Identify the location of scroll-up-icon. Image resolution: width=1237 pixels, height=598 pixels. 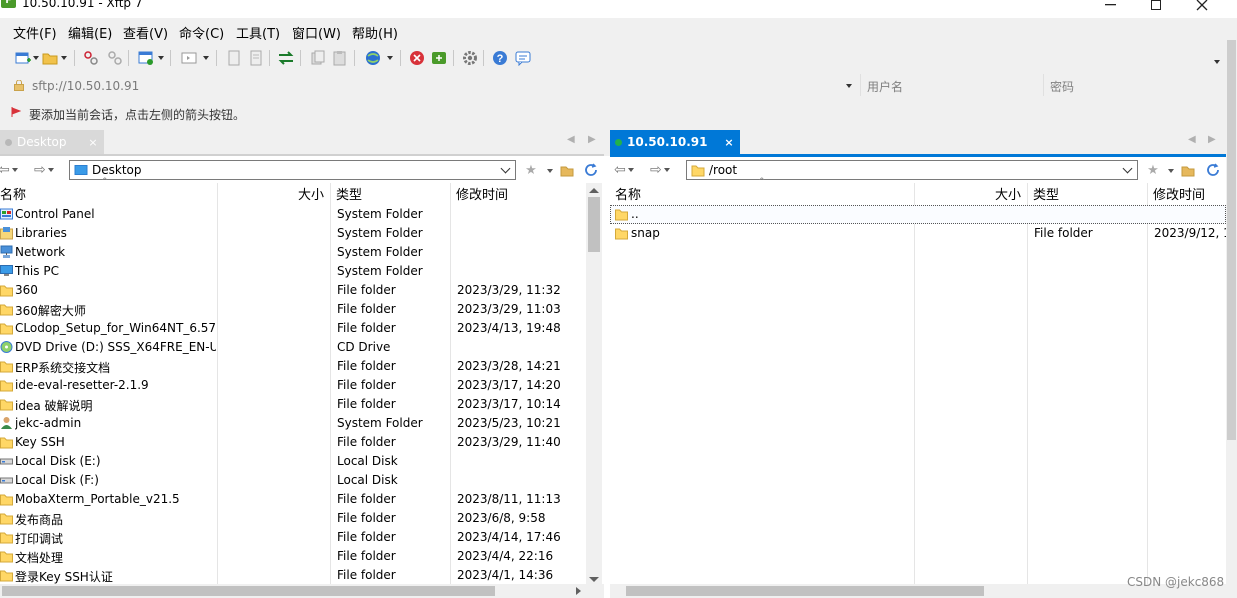
(594, 190).